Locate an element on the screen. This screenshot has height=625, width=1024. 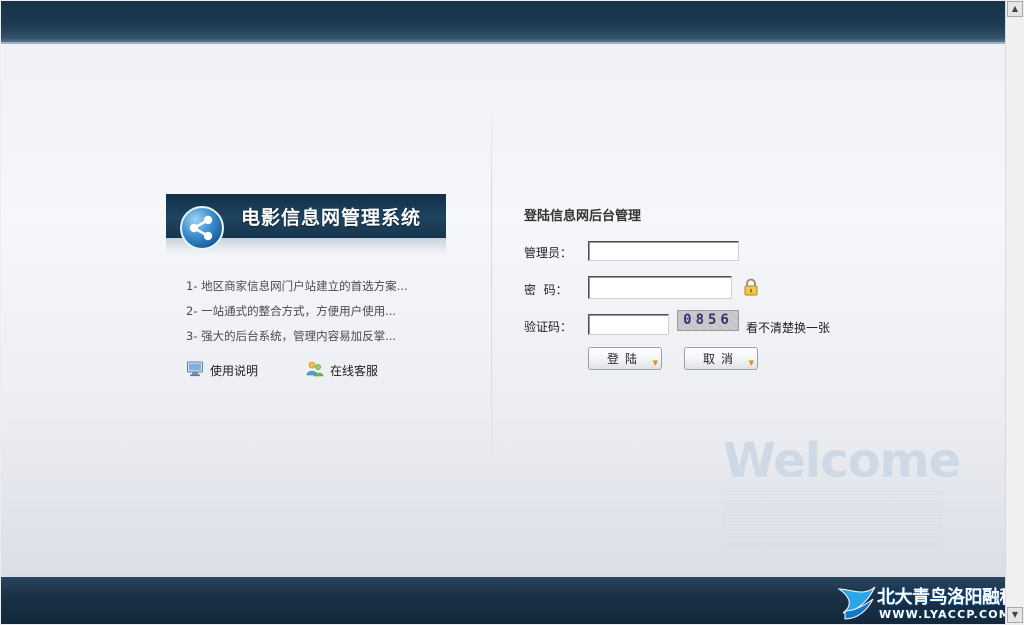
vertical-scrollbar: ▲ ▼ is located at coordinates (1014, 312).